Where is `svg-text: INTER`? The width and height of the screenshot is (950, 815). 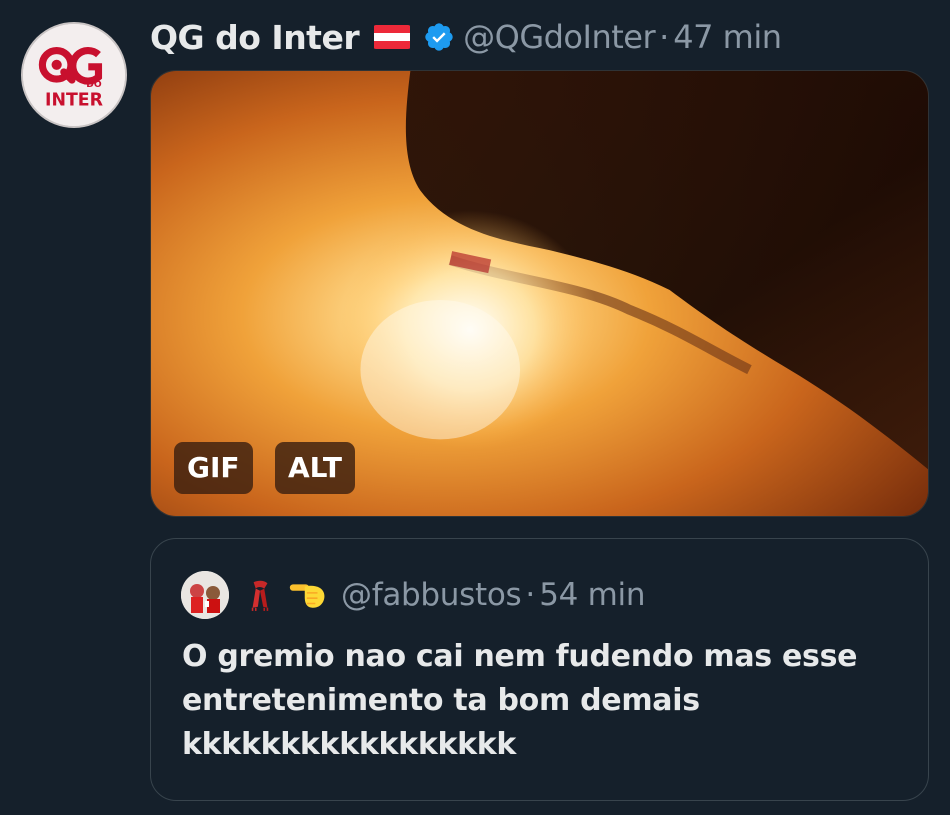 svg-text: INTER is located at coordinates (74, 101).